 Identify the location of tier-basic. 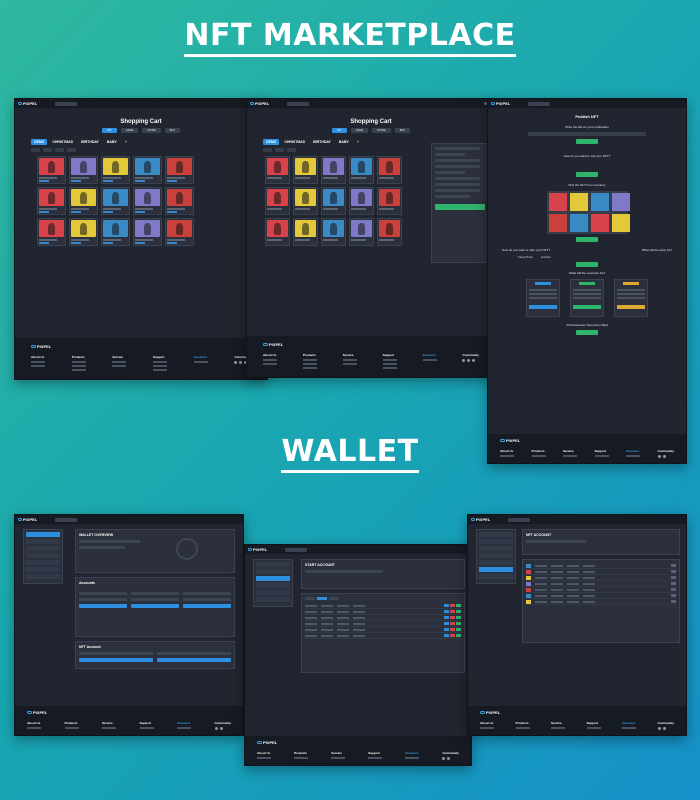
(542, 298).